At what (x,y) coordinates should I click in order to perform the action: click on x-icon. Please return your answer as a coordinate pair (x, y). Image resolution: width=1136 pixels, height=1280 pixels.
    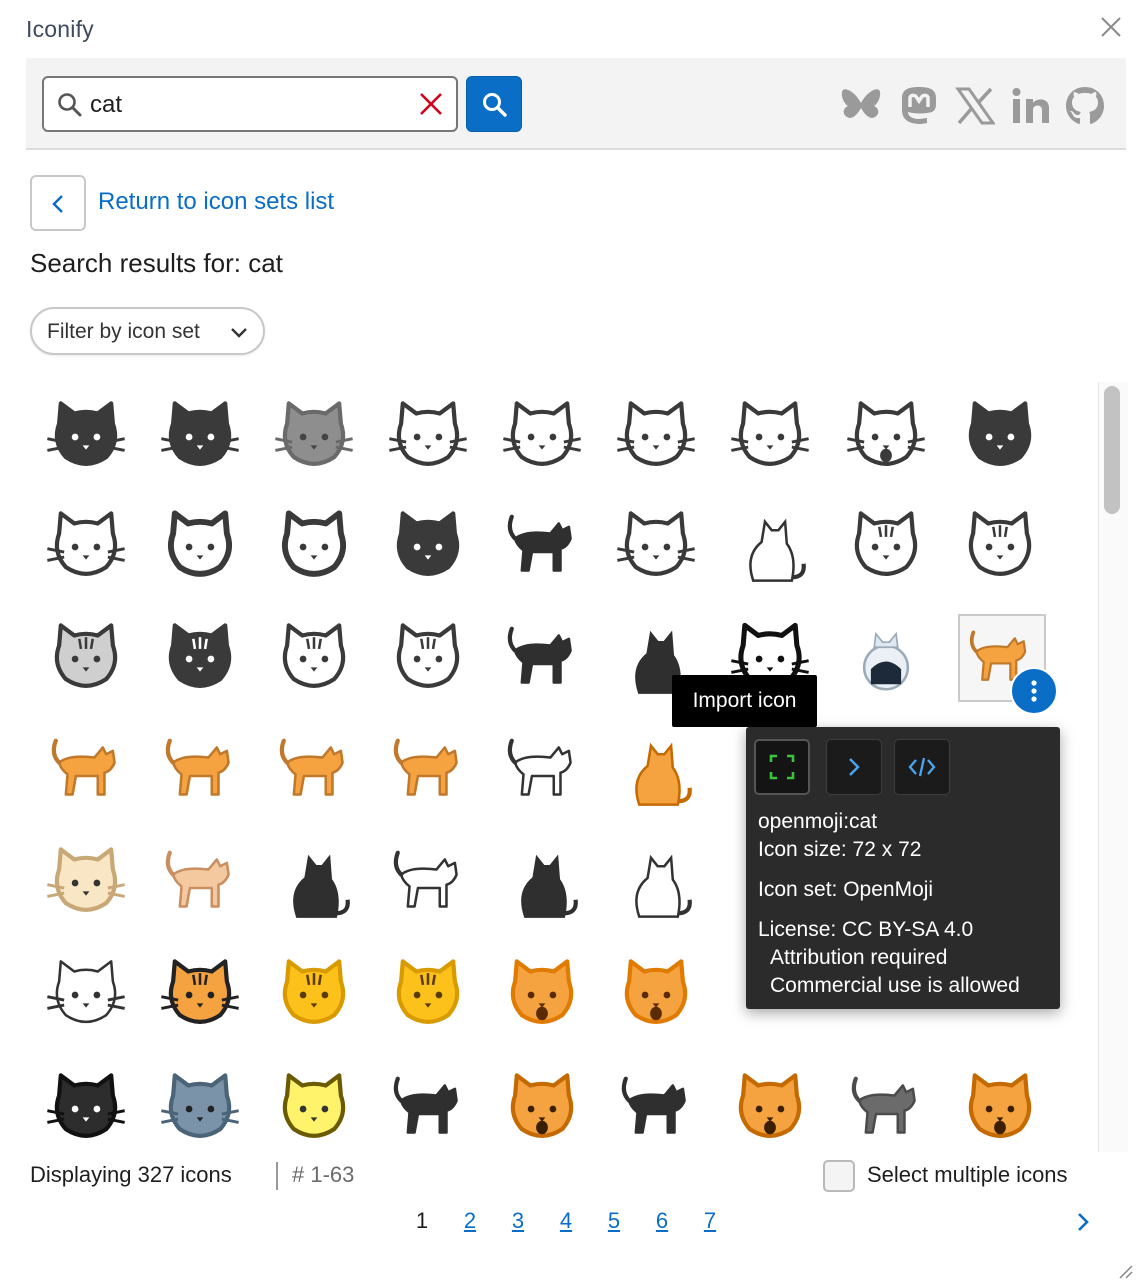
    Looking at the image, I should click on (975, 106).